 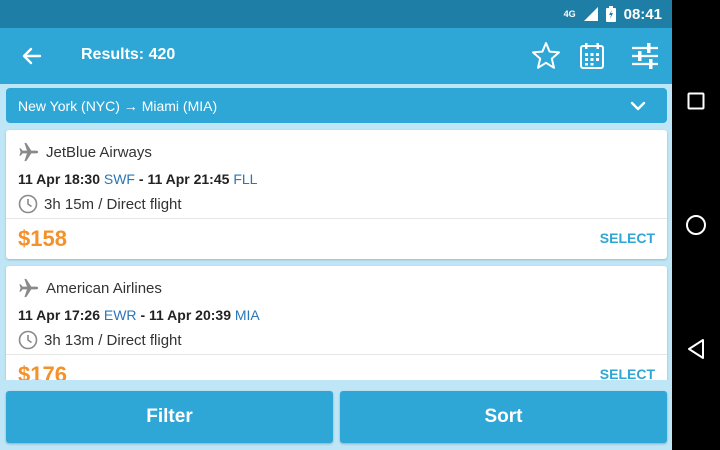 I want to click on system-nav-bar, so click(x=696, y=225).